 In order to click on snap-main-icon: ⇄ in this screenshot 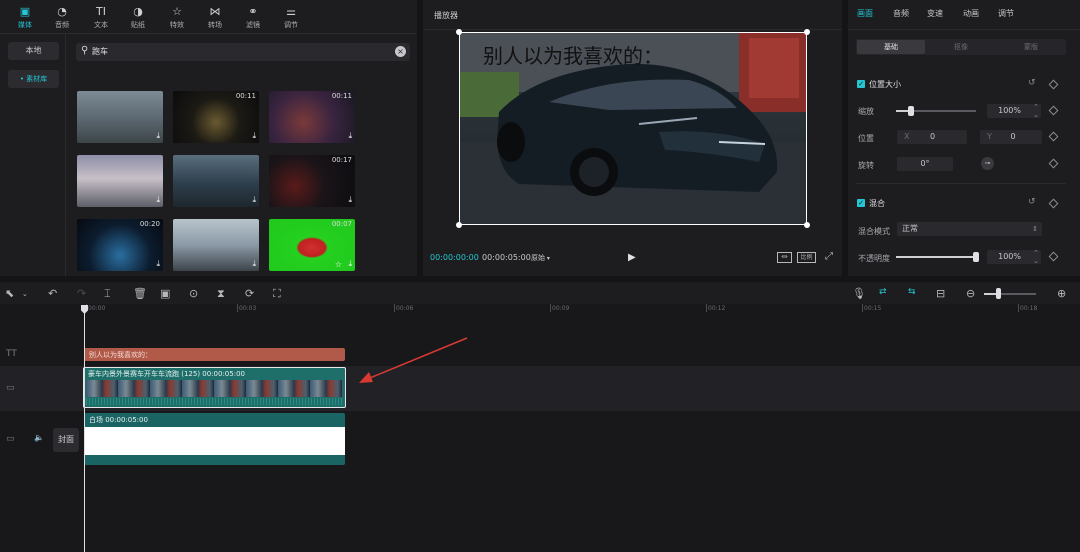, I will do `click(883, 292)`.